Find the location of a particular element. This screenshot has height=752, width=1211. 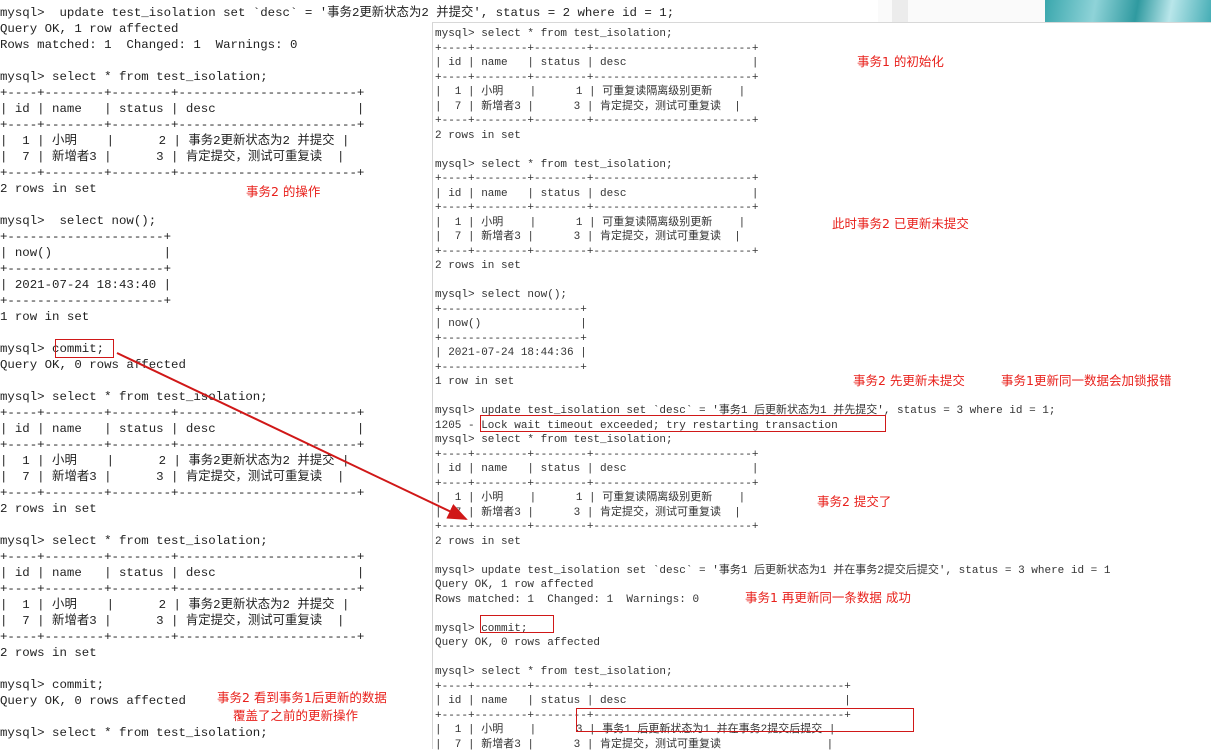

window-toolbar-strip is located at coordinates (961, 11).